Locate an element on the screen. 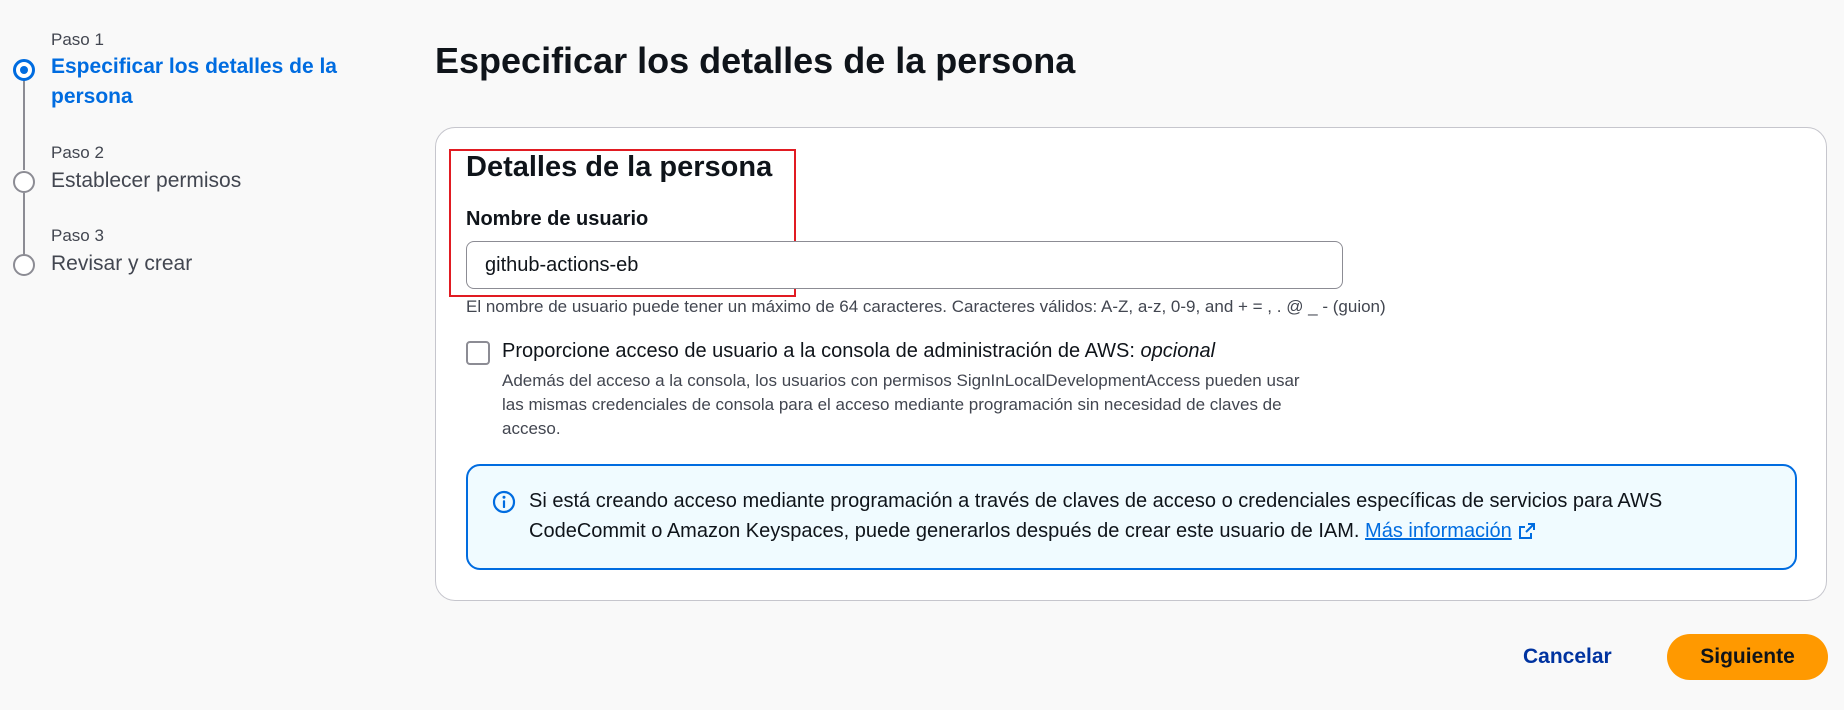 The height and width of the screenshot is (710, 1844). cancel-button: Cancelar is located at coordinates (1567, 657).